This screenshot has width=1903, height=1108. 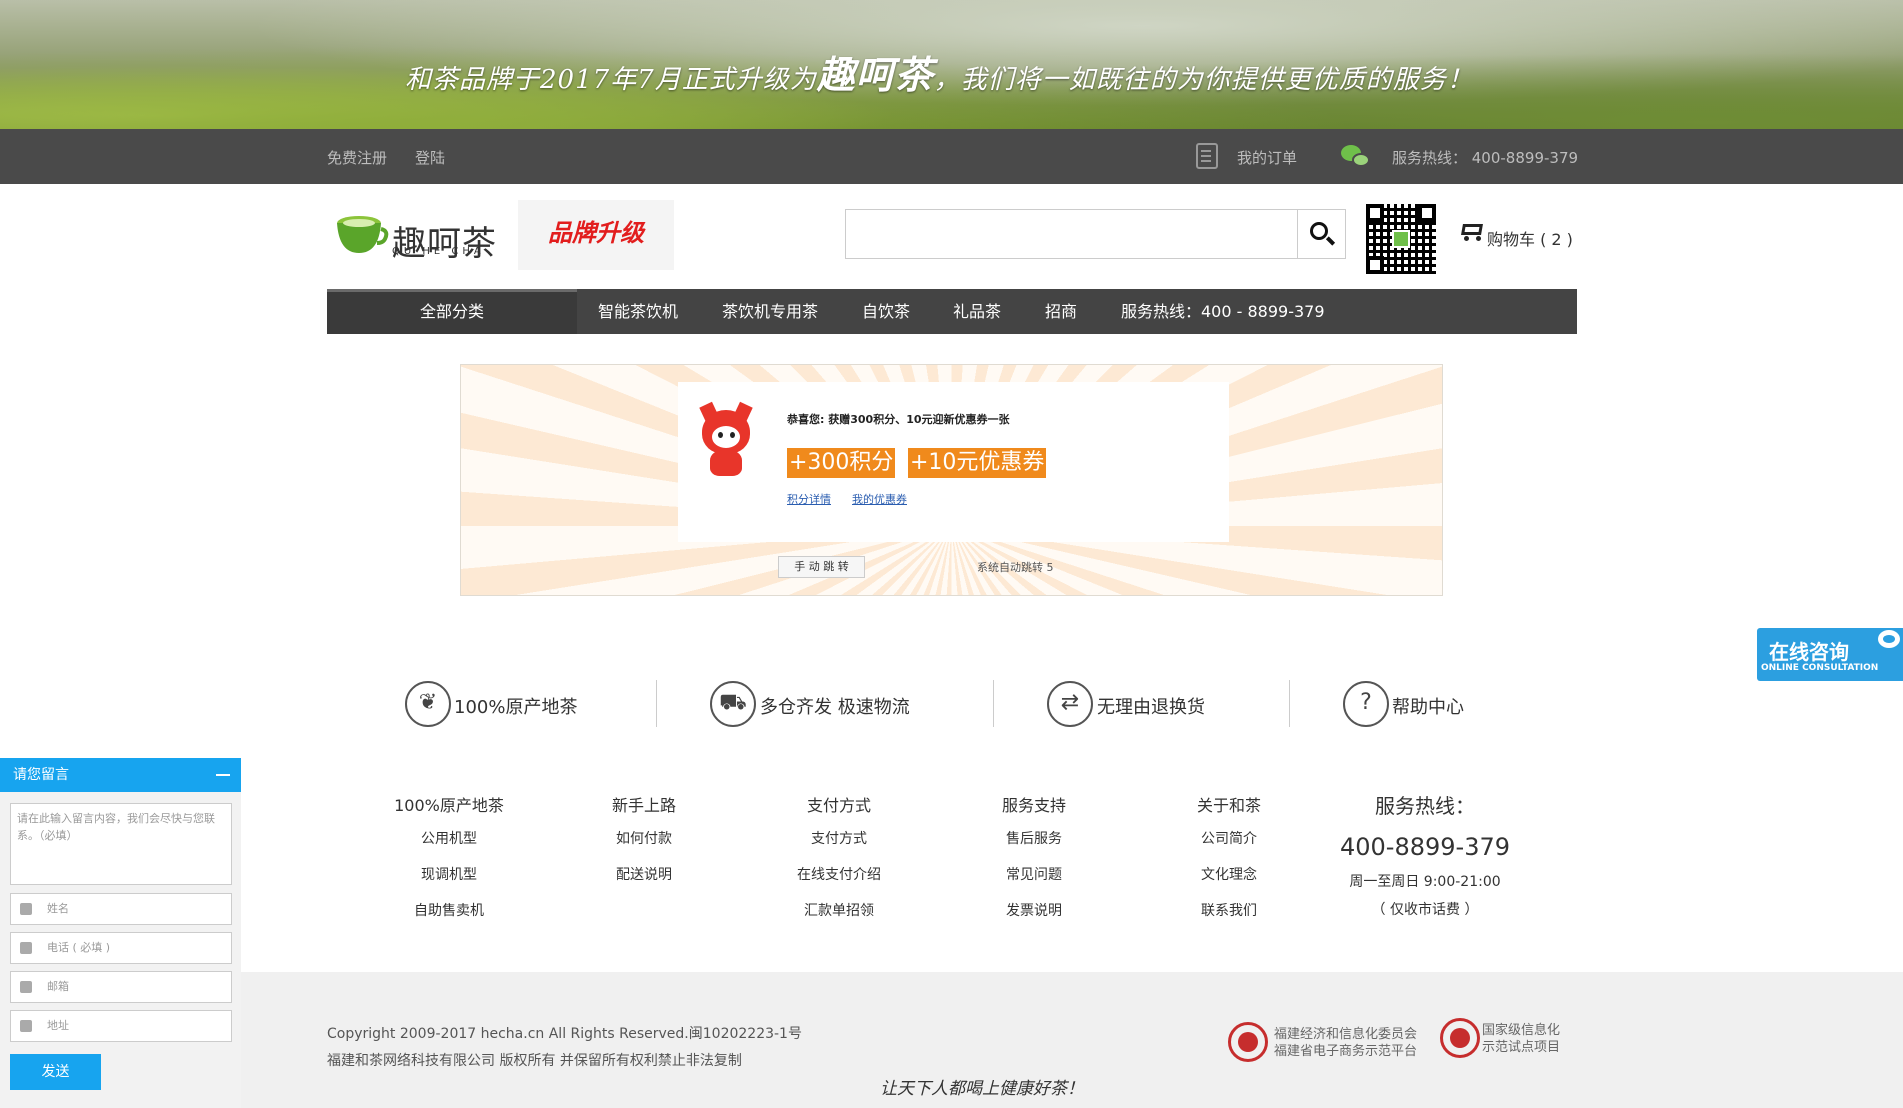 What do you see at coordinates (449, 846) in the screenshot?
I see `footer-link: 公用机型` at bounding box center [449, 846].